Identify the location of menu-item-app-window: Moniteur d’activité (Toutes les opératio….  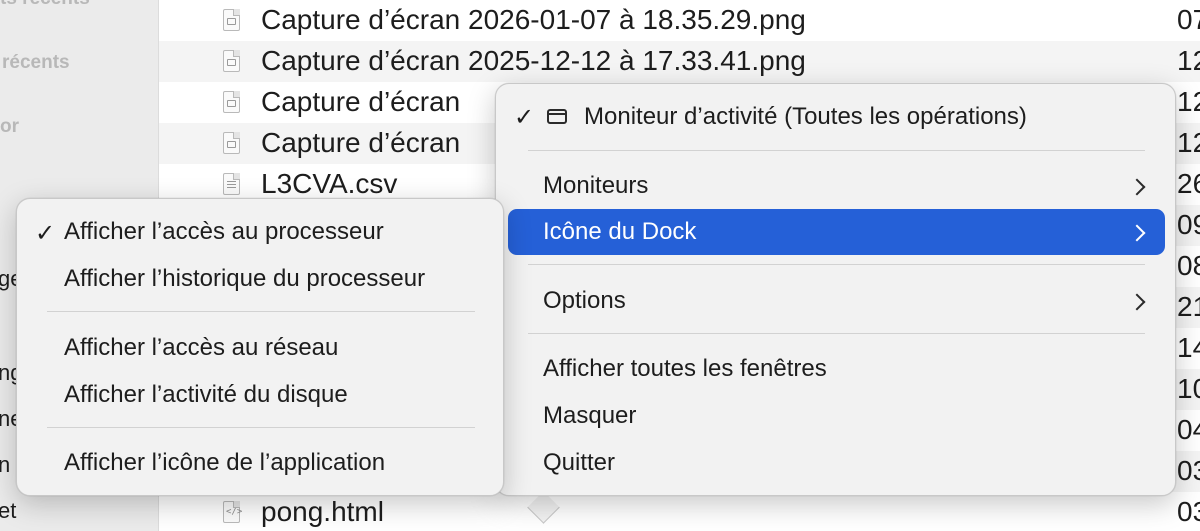
(836, 117).